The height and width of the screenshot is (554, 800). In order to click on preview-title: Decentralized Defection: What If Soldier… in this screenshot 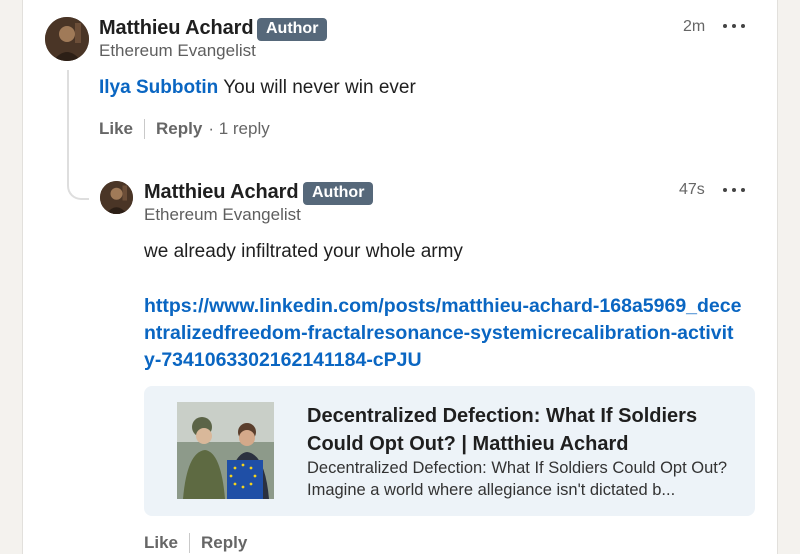, I will do `click(522, 430)`.